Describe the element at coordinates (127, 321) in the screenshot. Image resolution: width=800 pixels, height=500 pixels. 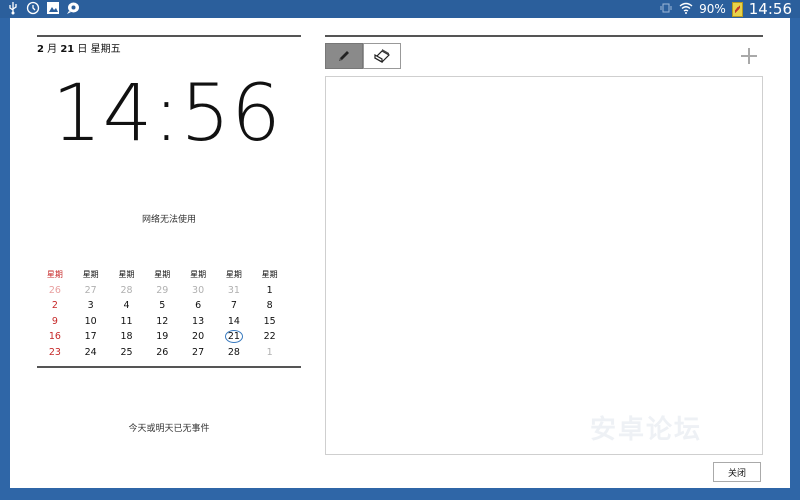
I see `calendar-day: 11` at that location.